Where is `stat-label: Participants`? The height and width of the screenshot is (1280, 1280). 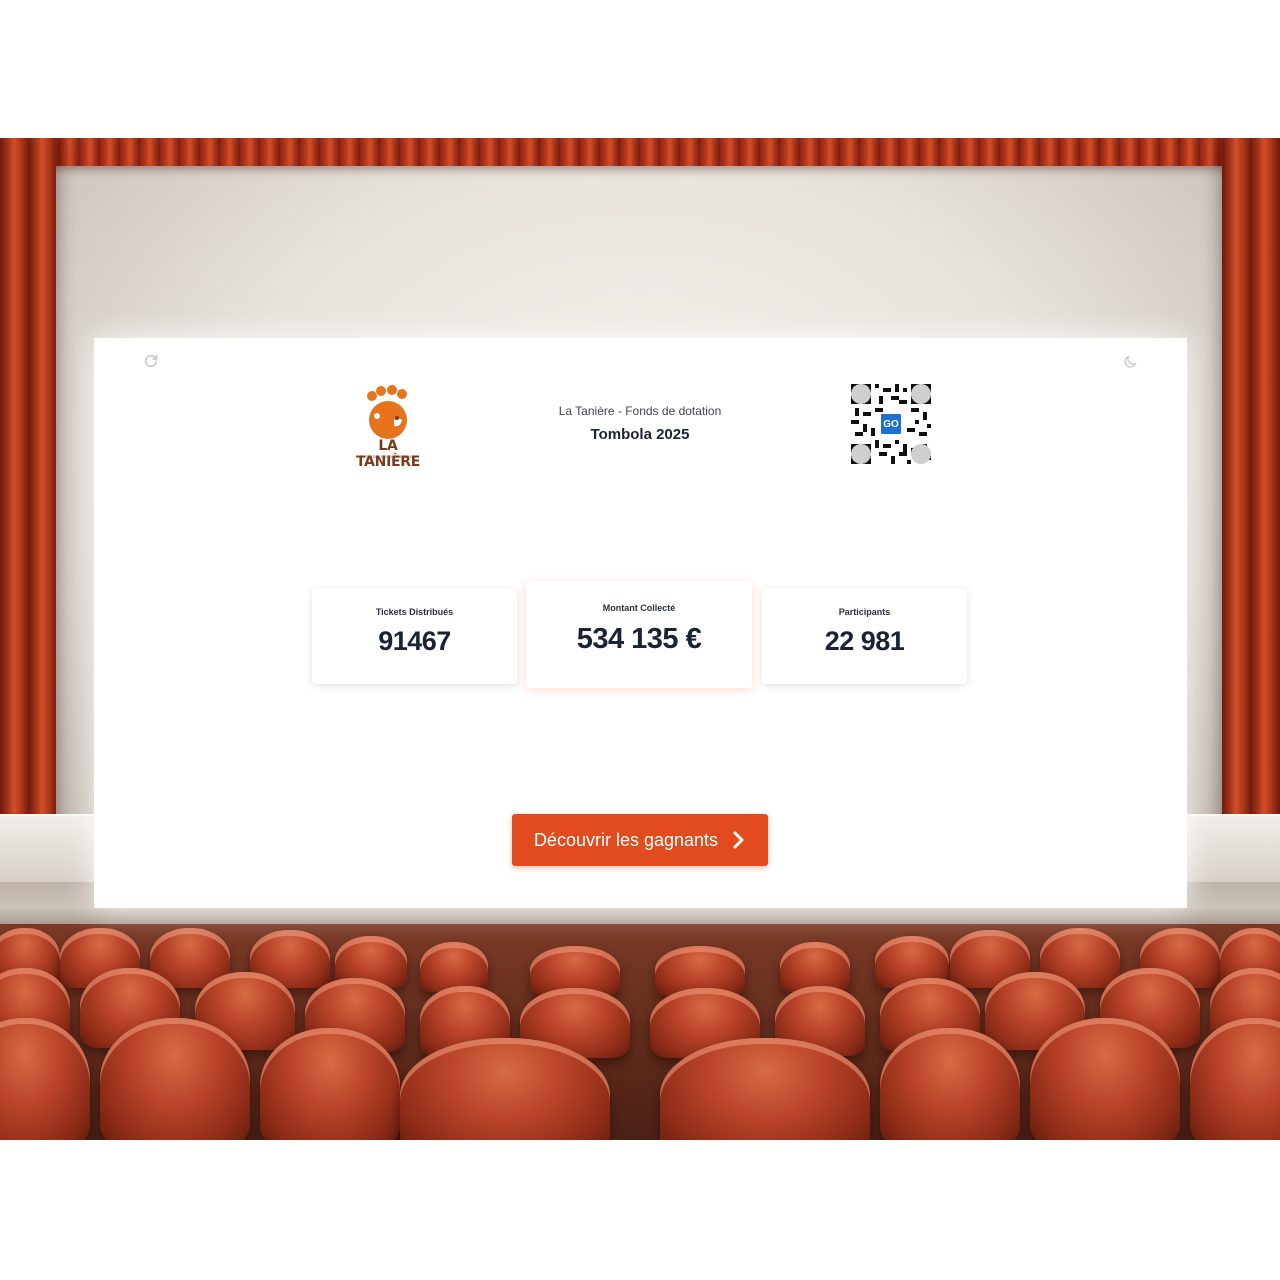
stat-label: Participants is located at coordinates (864, 612).